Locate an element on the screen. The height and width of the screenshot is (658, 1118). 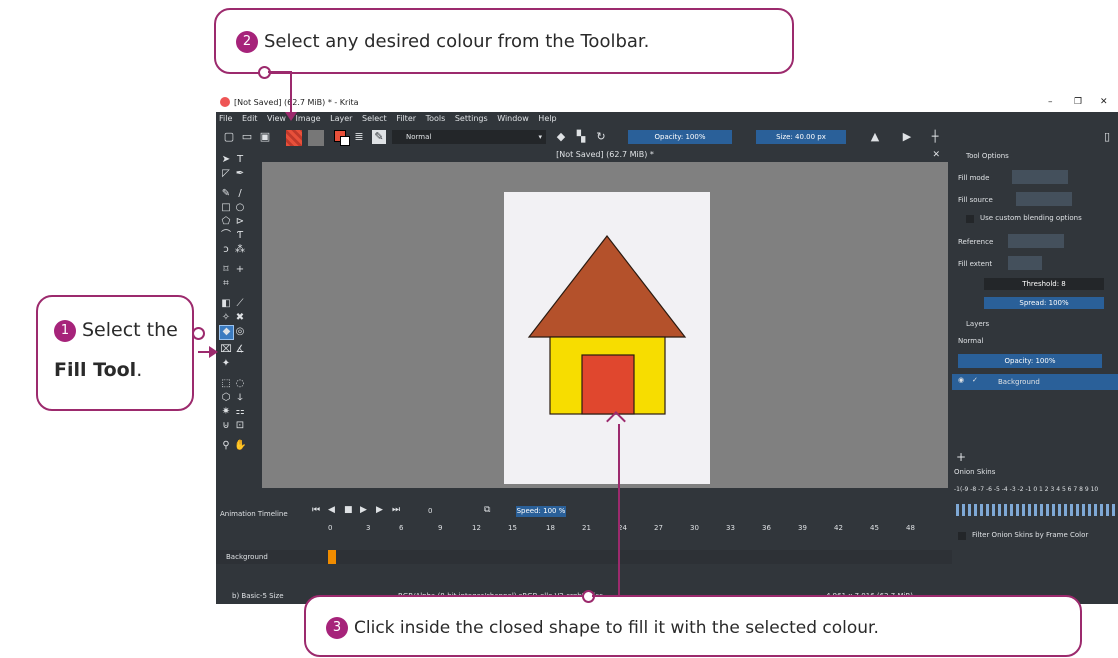
freehand-path-tool-icon: Ƭ is located at coordinates (240, 236).